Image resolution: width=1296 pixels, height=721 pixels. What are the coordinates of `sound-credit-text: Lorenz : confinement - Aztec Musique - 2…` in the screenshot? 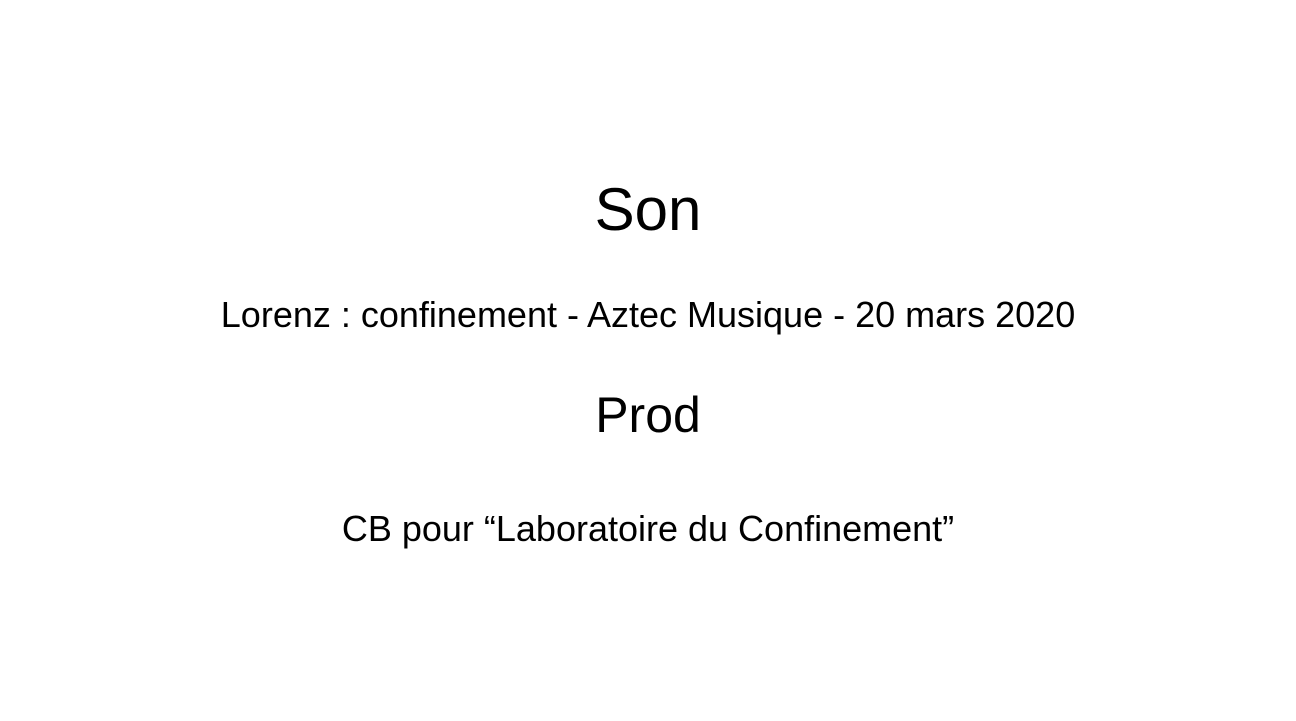 It's located at (648, 314).